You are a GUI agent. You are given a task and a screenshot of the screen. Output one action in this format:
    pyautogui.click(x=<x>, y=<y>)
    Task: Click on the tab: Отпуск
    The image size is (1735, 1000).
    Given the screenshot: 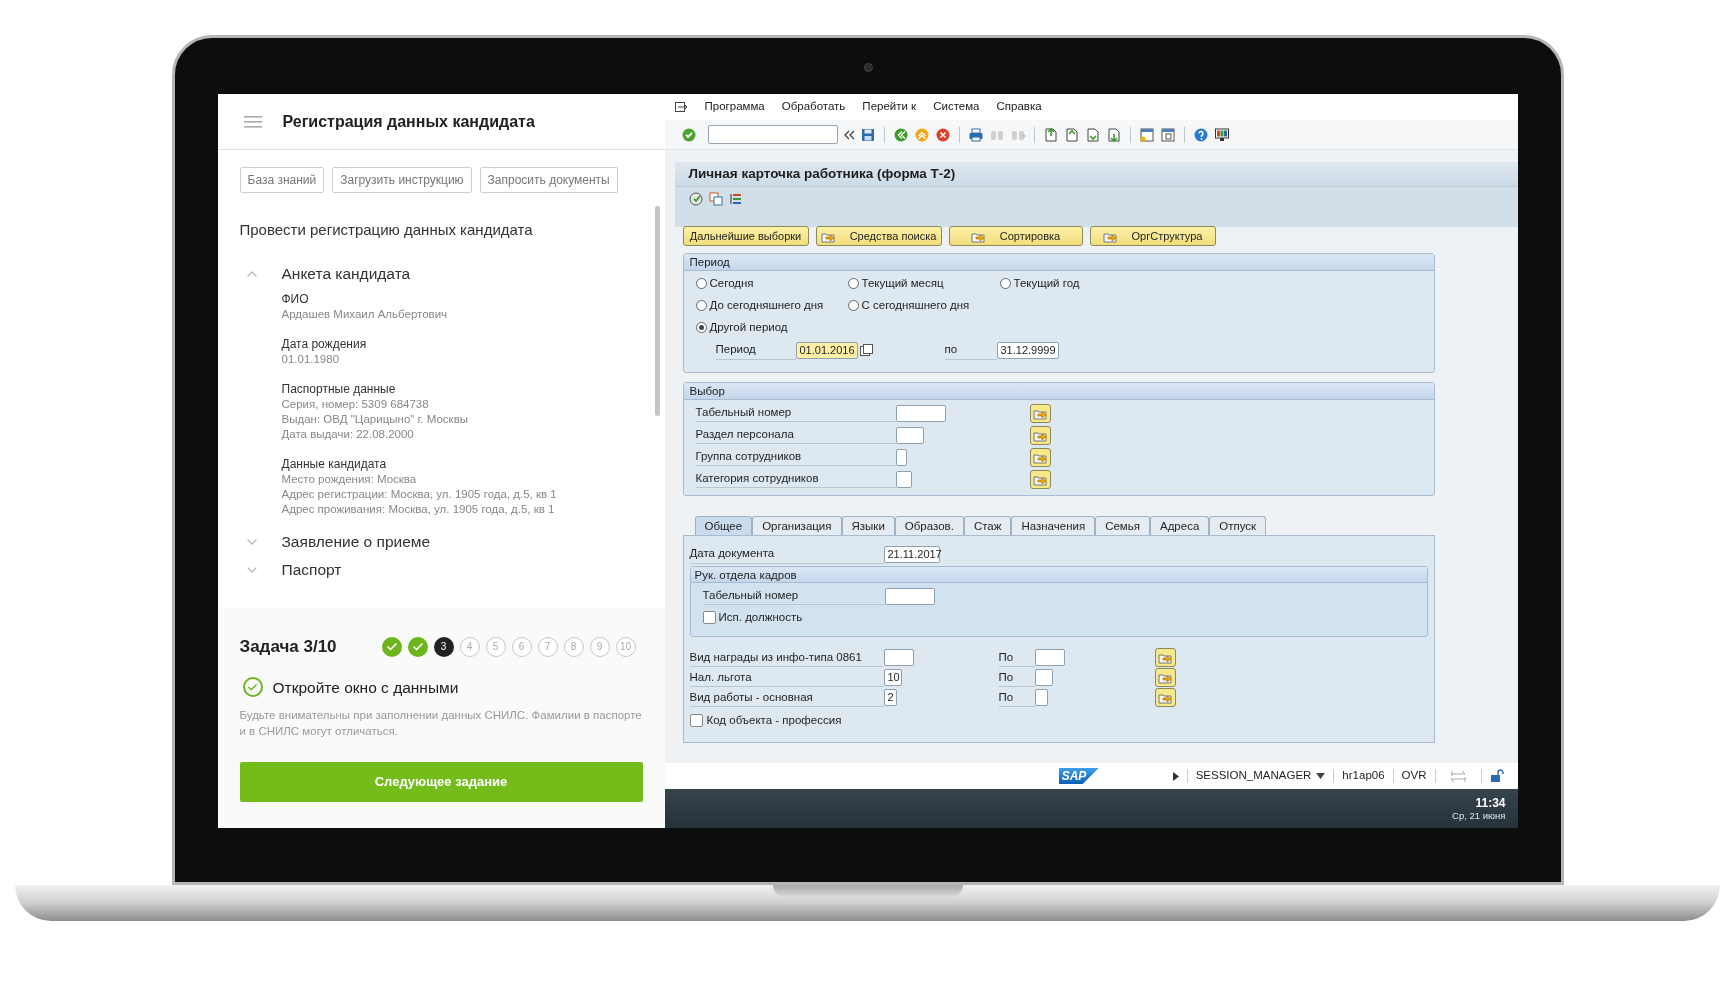 What is the action you would take?
    pyautogui.click(x=1238, y=525)
    